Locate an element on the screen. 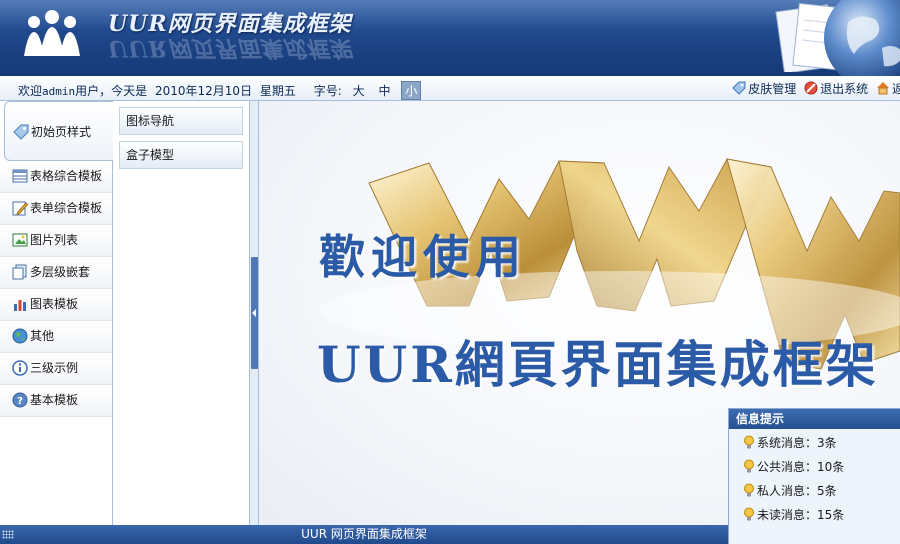  welcome-subheading: UUR網頁界面集成框架 is located at coordinates (598, 364).